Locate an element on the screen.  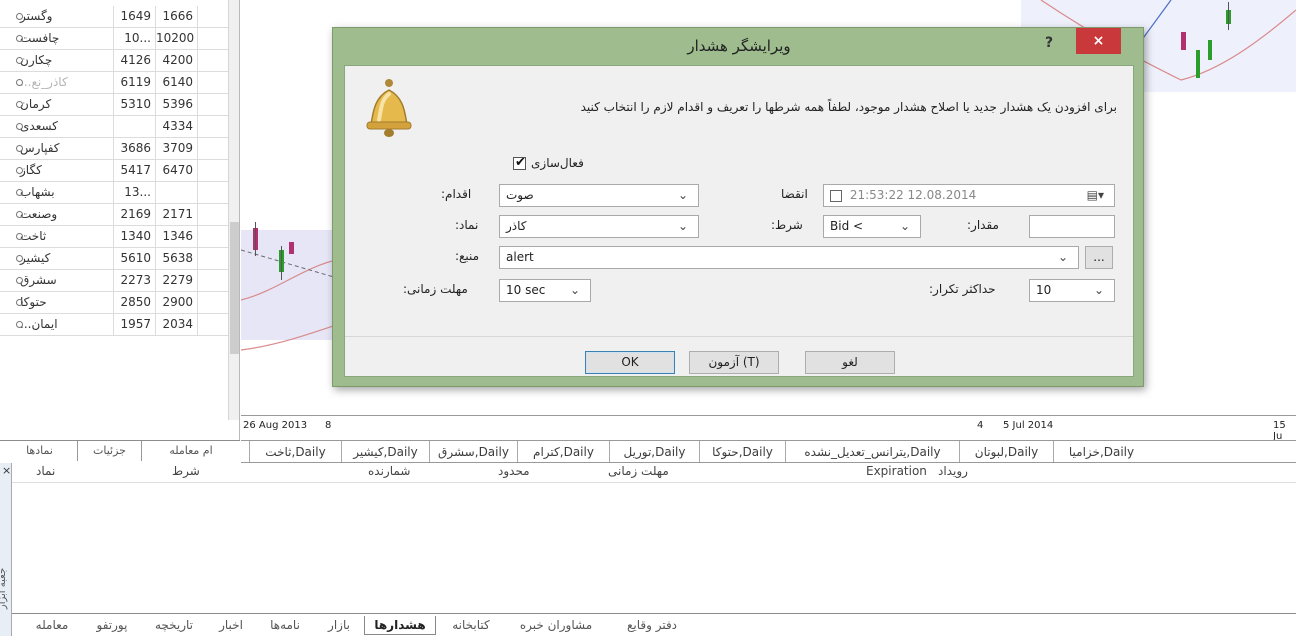
market-watch-row: ایمان... 1957 2034 is located at coordinates (114, 325).